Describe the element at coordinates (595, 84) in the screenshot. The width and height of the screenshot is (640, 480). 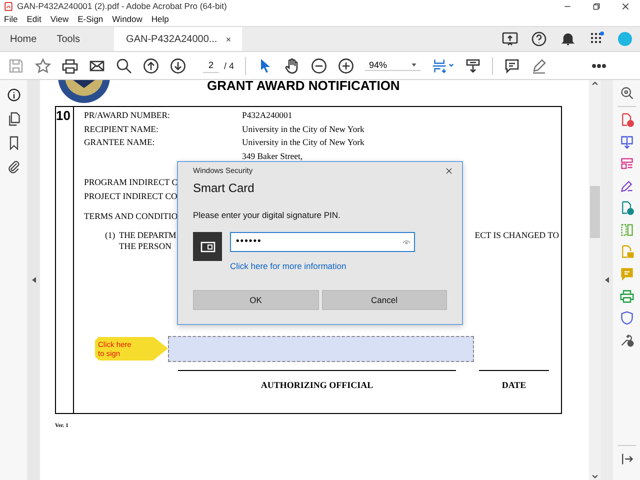
I see `scroll-up-icon` at that location.